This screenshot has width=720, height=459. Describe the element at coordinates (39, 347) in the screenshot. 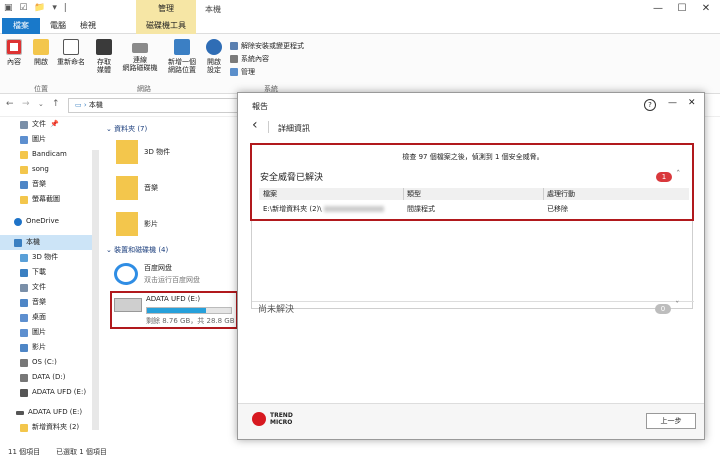

I see `nav-label: 影片` at that location.